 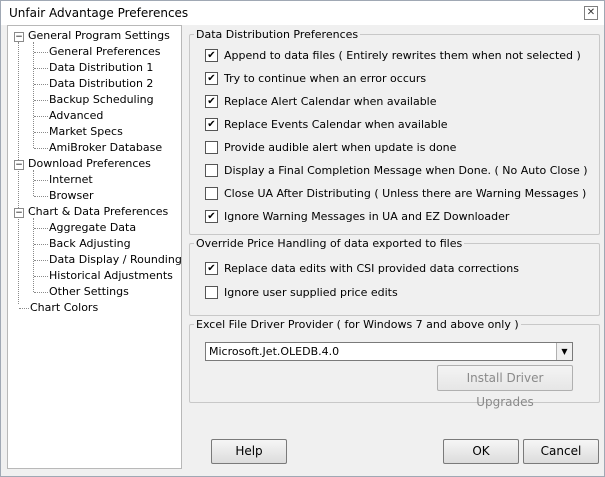 I want to click on override-group, so click(x=394, y=279).